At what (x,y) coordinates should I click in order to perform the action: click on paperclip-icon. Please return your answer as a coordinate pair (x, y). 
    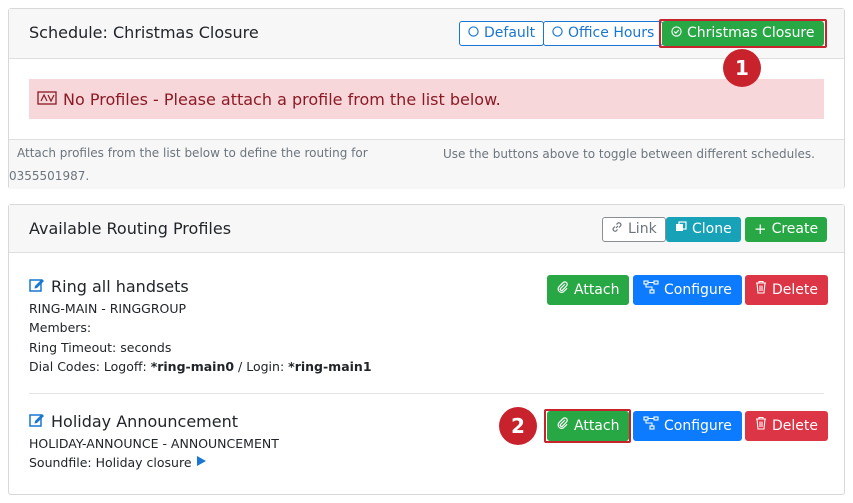
    Looking at the image, I should click on (563, 290).